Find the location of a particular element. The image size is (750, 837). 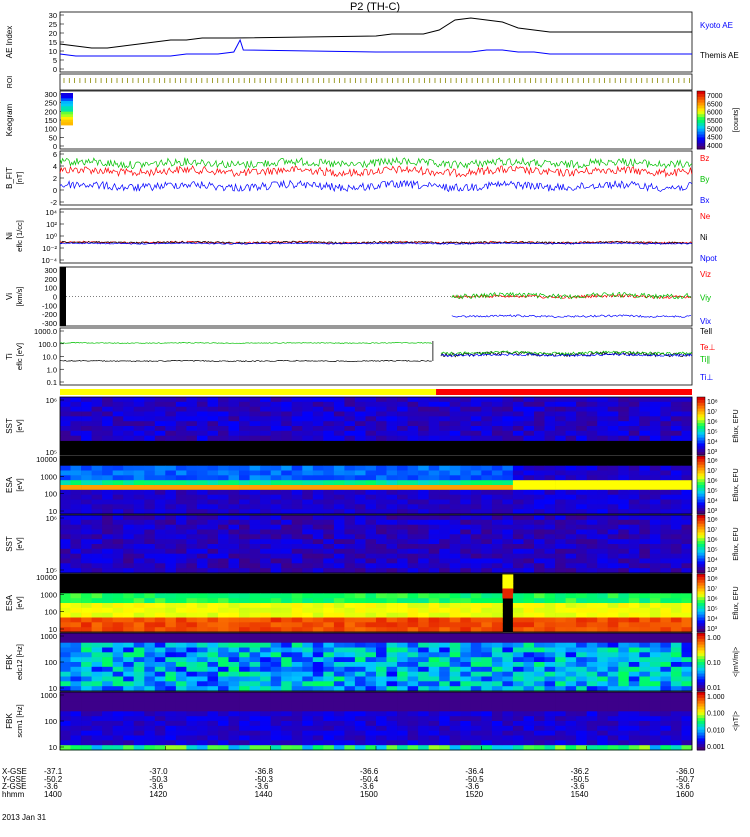

fbk-efield-colorbar-cell is located at coordinates (701, 687).